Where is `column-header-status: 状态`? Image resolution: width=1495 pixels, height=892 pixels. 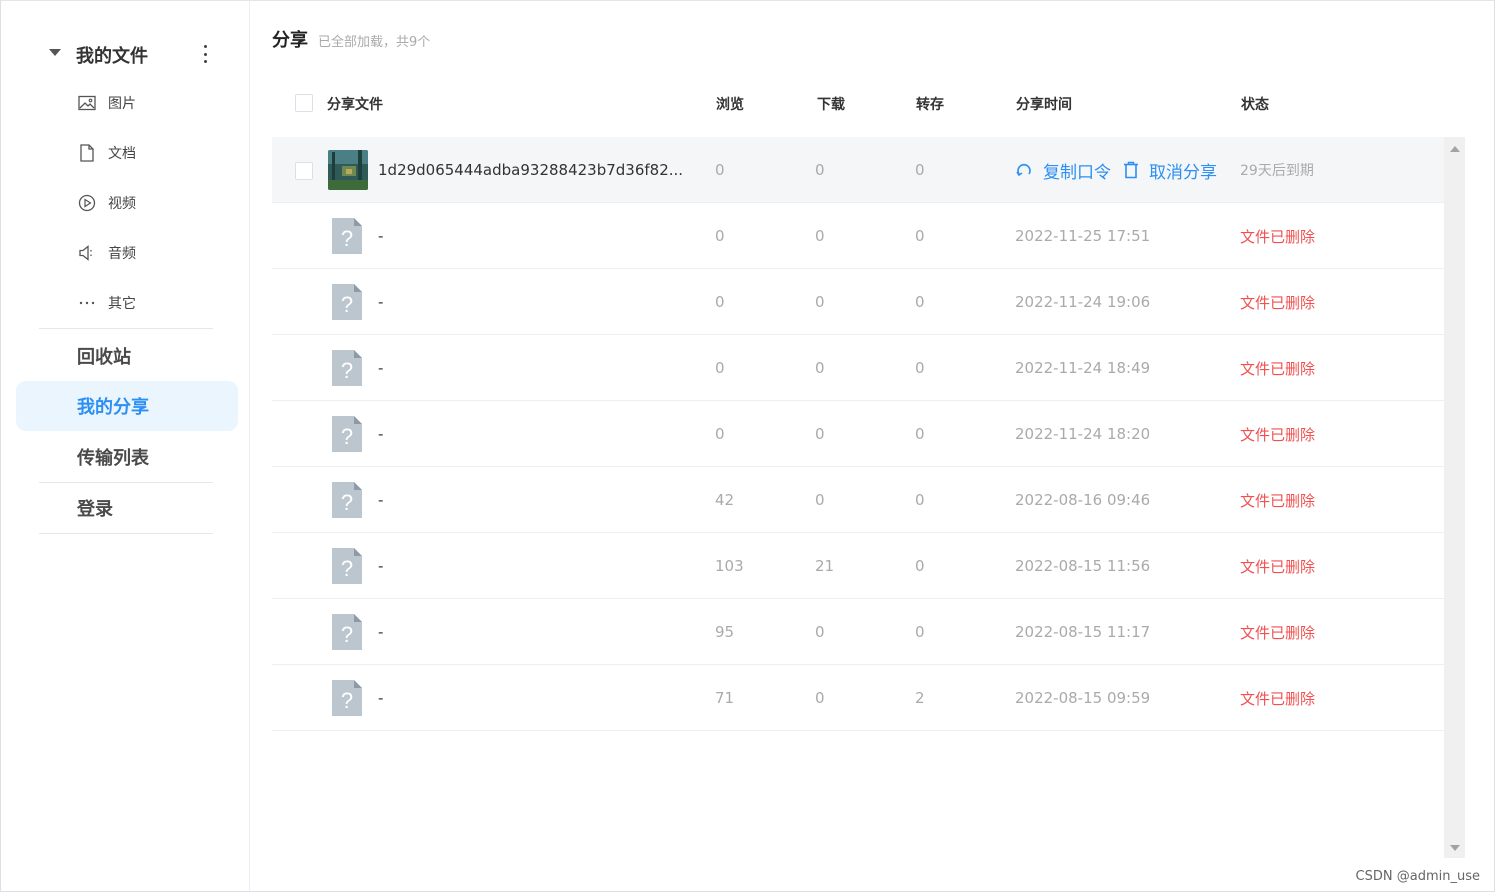
column-header-status: 状态 is located at coordinates (1255, 105).